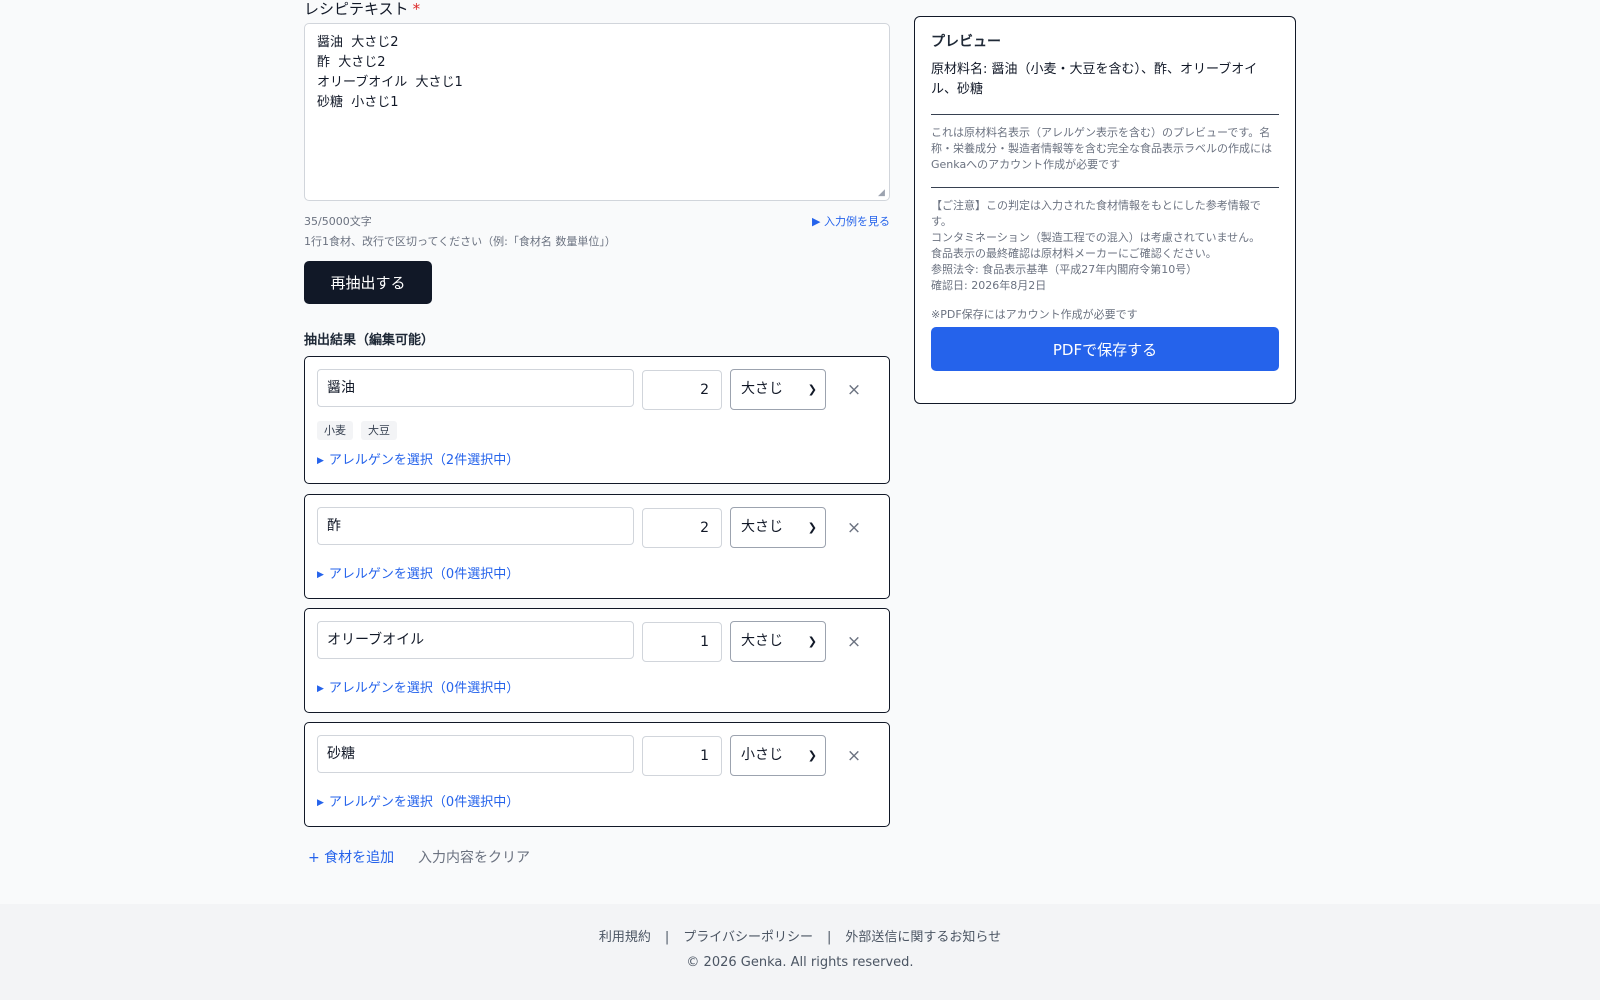  I want to click on ingredient-card: 醤油 2 大さじ ❯ × 小麦 大豆 ▶ アレルゲンを選択（2件選択中）, so click(597, 420).